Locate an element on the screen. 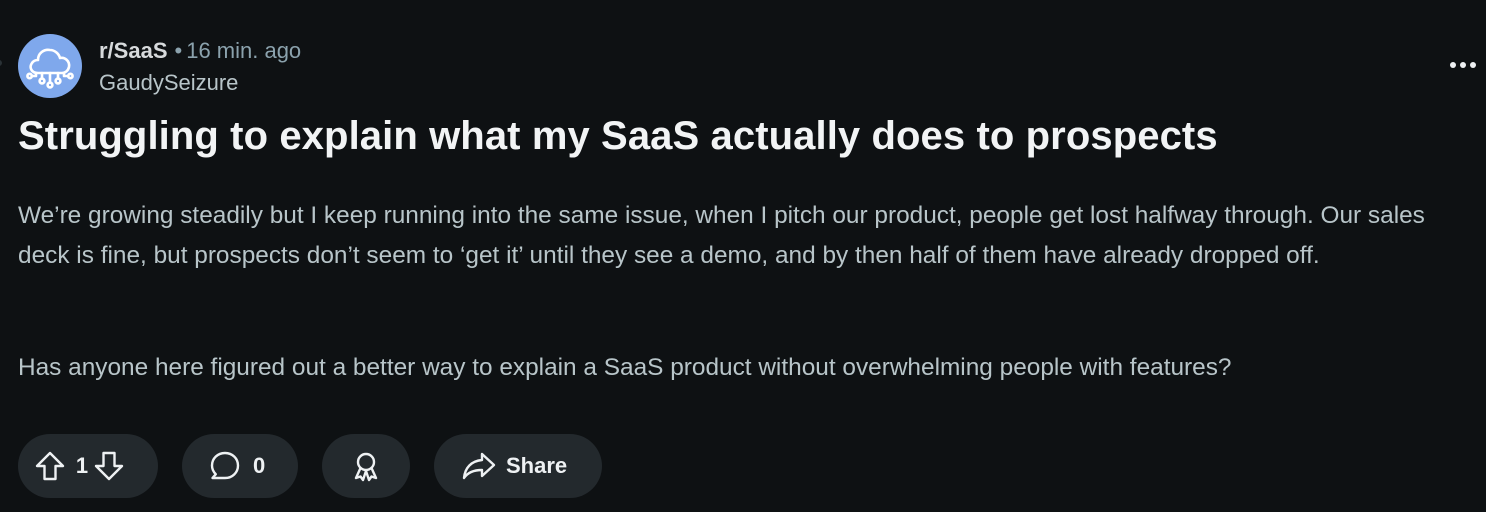 The width and height of the screenshot is (1486, 512). share-icon is located at coordinates (479, 466).